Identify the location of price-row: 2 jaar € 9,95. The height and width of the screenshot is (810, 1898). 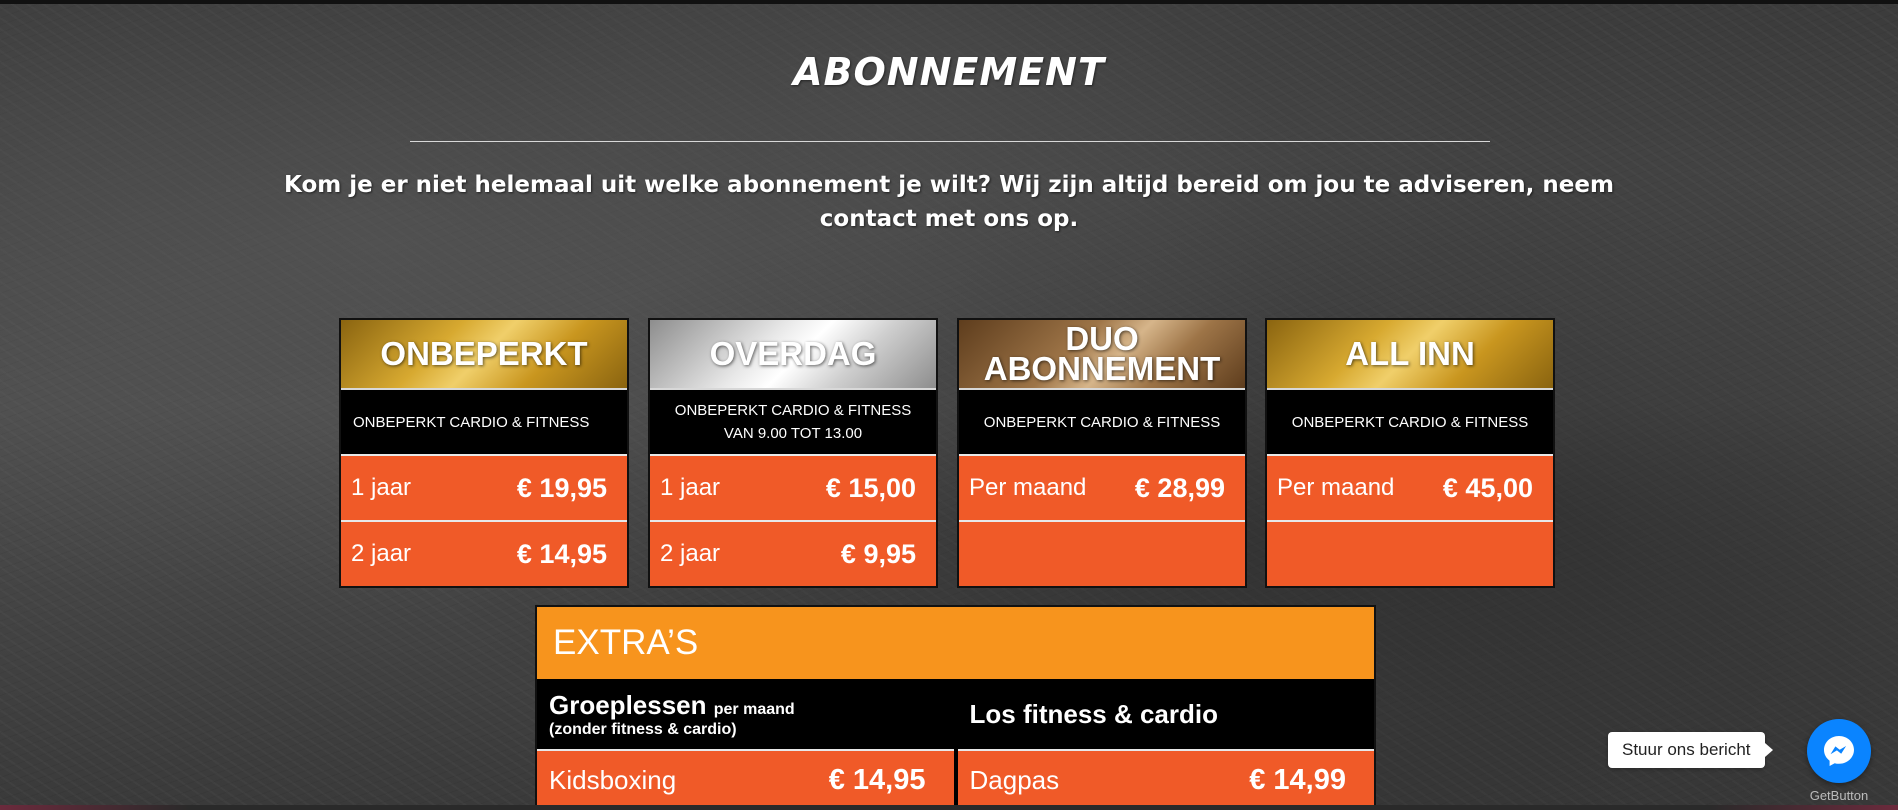
(793, 553).